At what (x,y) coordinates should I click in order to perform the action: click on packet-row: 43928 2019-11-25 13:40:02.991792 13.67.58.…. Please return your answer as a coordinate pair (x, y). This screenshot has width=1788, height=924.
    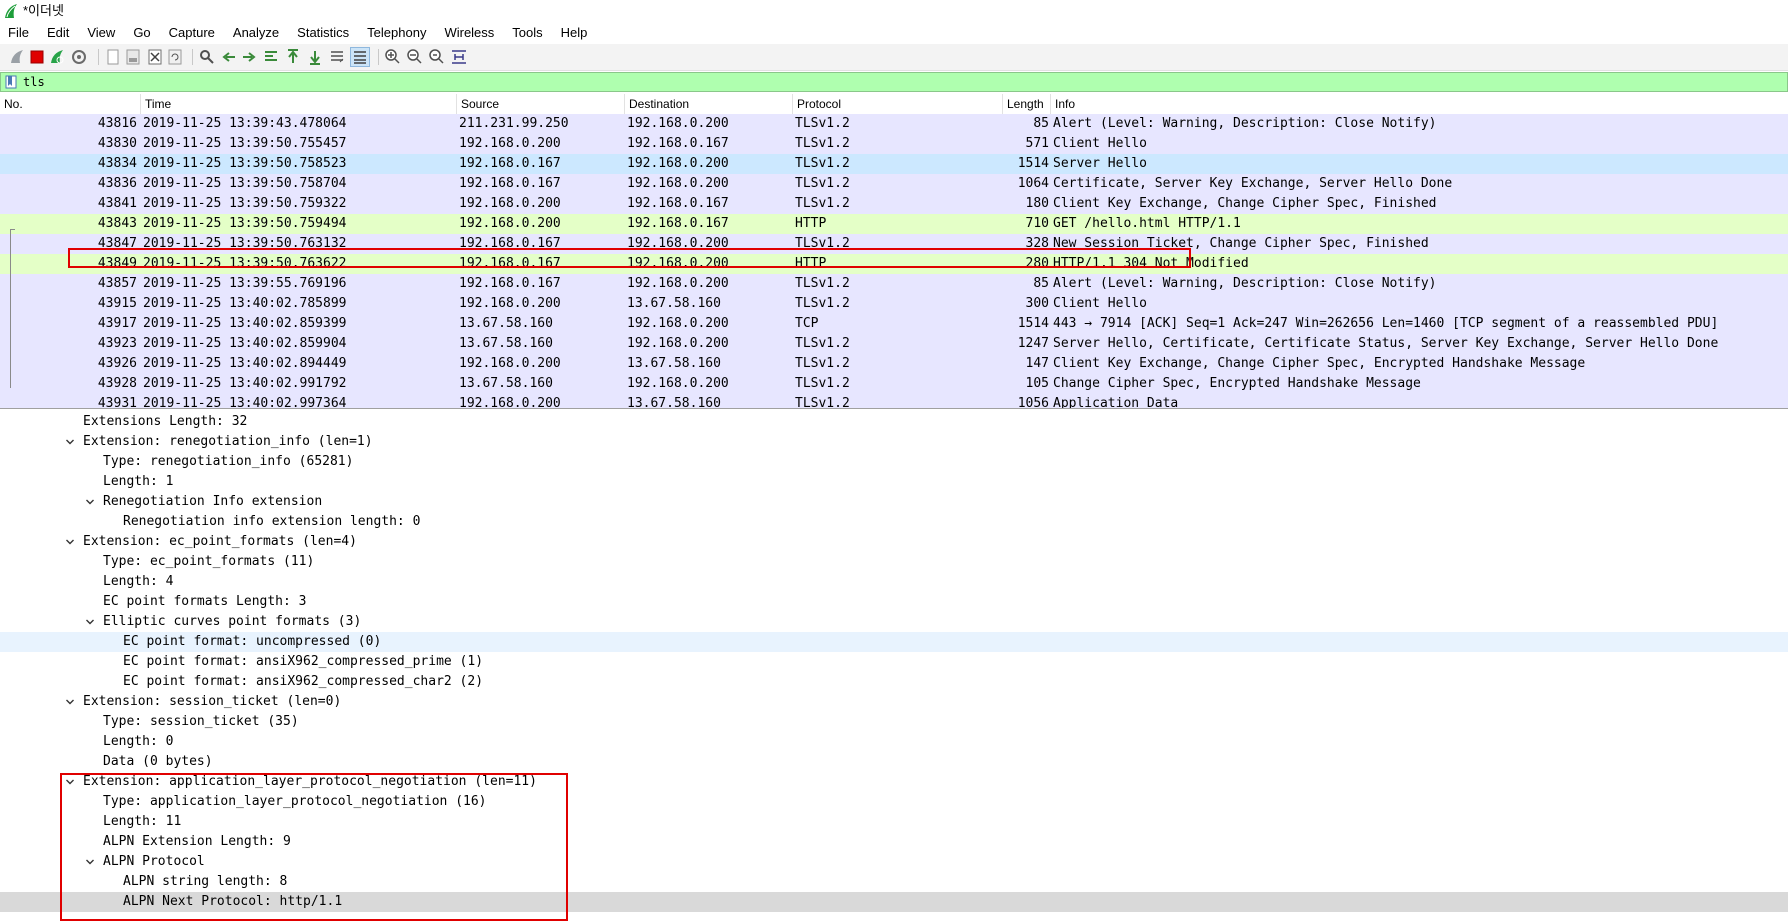
    Looking at the image, I should click on (894, 384).